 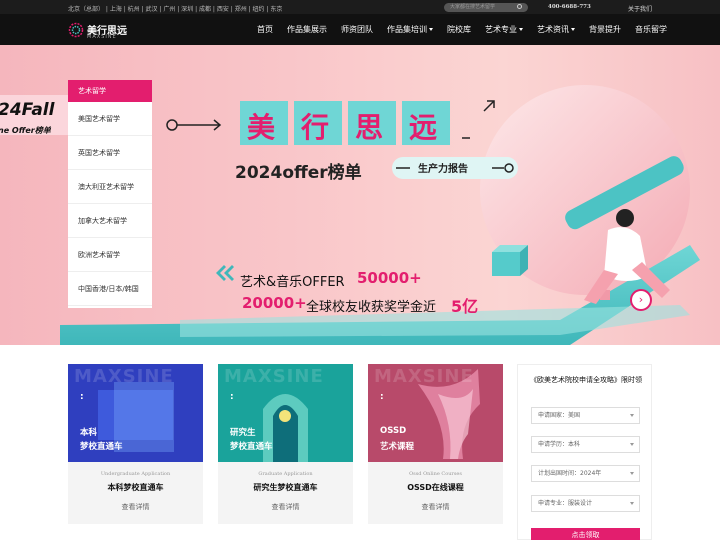 What do you see at coordinates (651, 29) in the screenshot?
I see `nav-item-music-study: 音乐留学` at bounding box center [651, 29].